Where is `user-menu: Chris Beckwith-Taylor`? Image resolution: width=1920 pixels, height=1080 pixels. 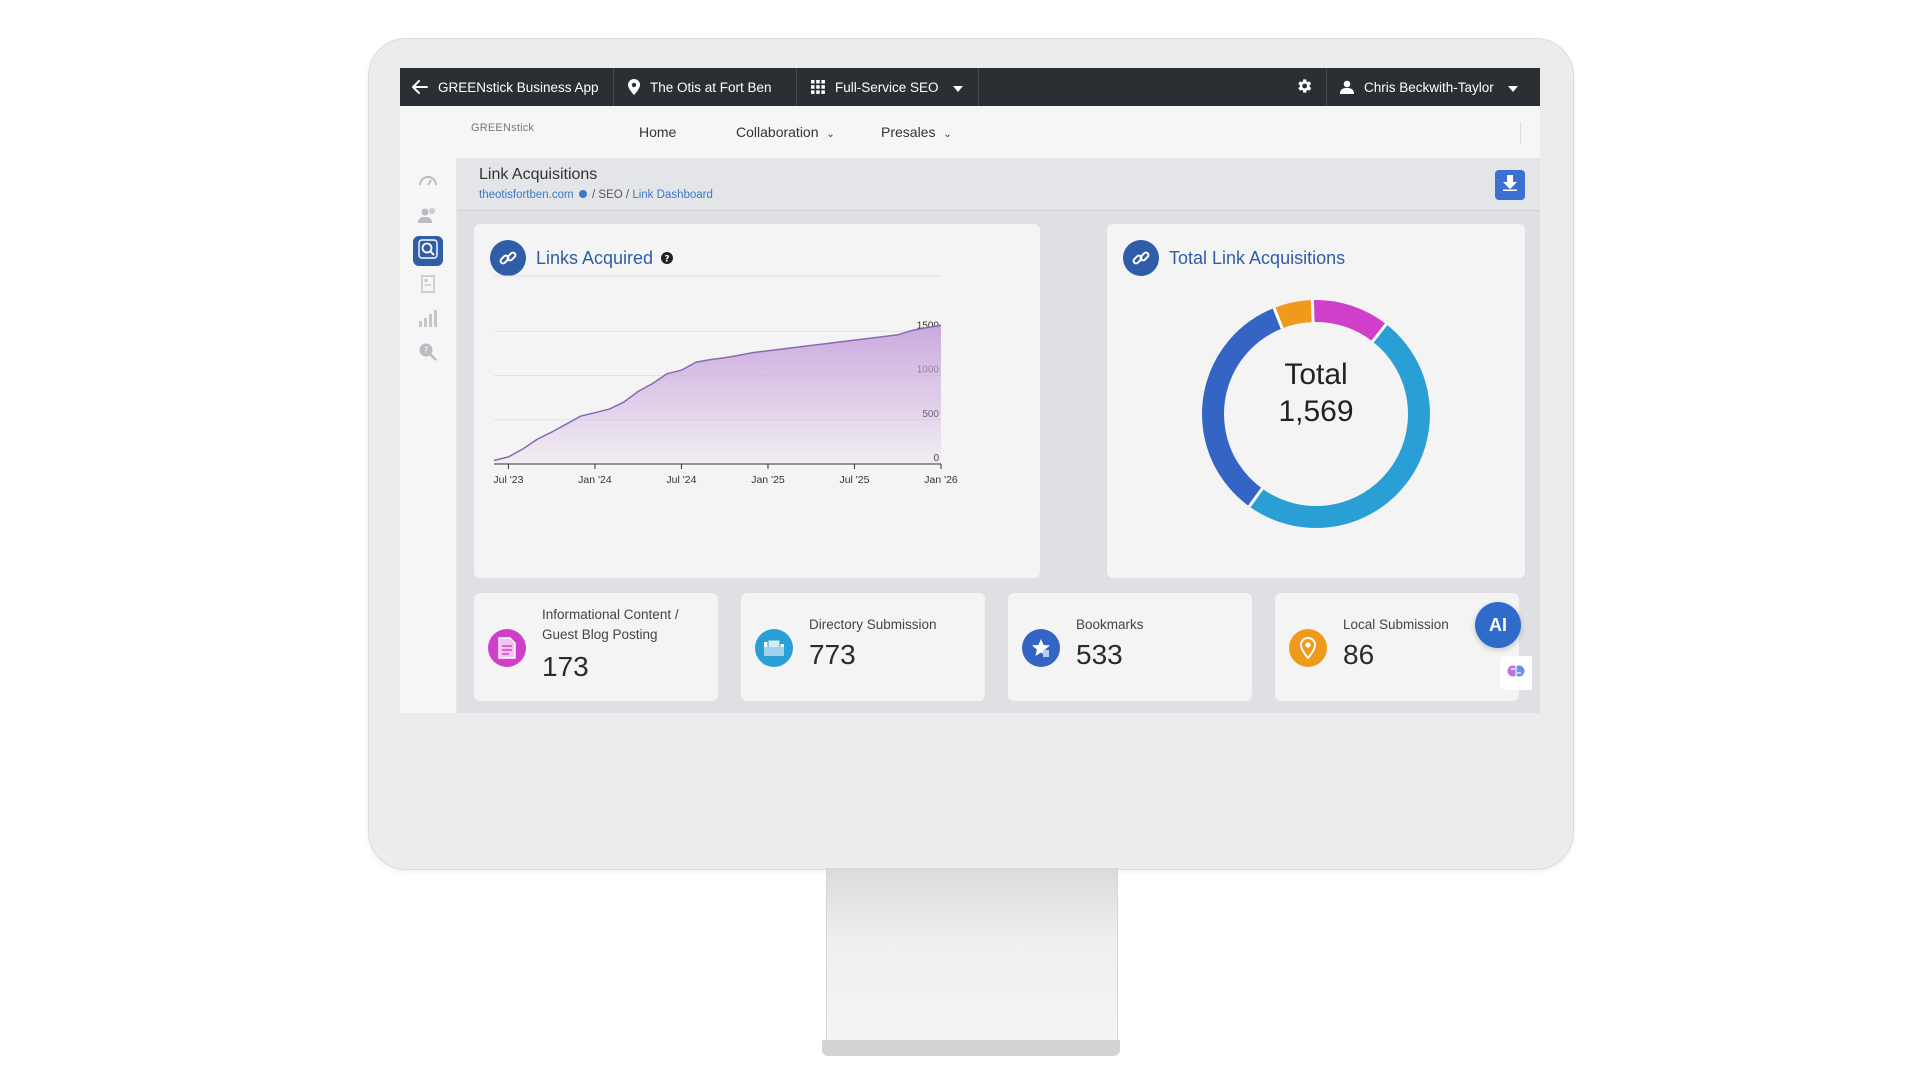 user-menu: Chris Beckwith-Taylor is located at coordinates (1433, 87).